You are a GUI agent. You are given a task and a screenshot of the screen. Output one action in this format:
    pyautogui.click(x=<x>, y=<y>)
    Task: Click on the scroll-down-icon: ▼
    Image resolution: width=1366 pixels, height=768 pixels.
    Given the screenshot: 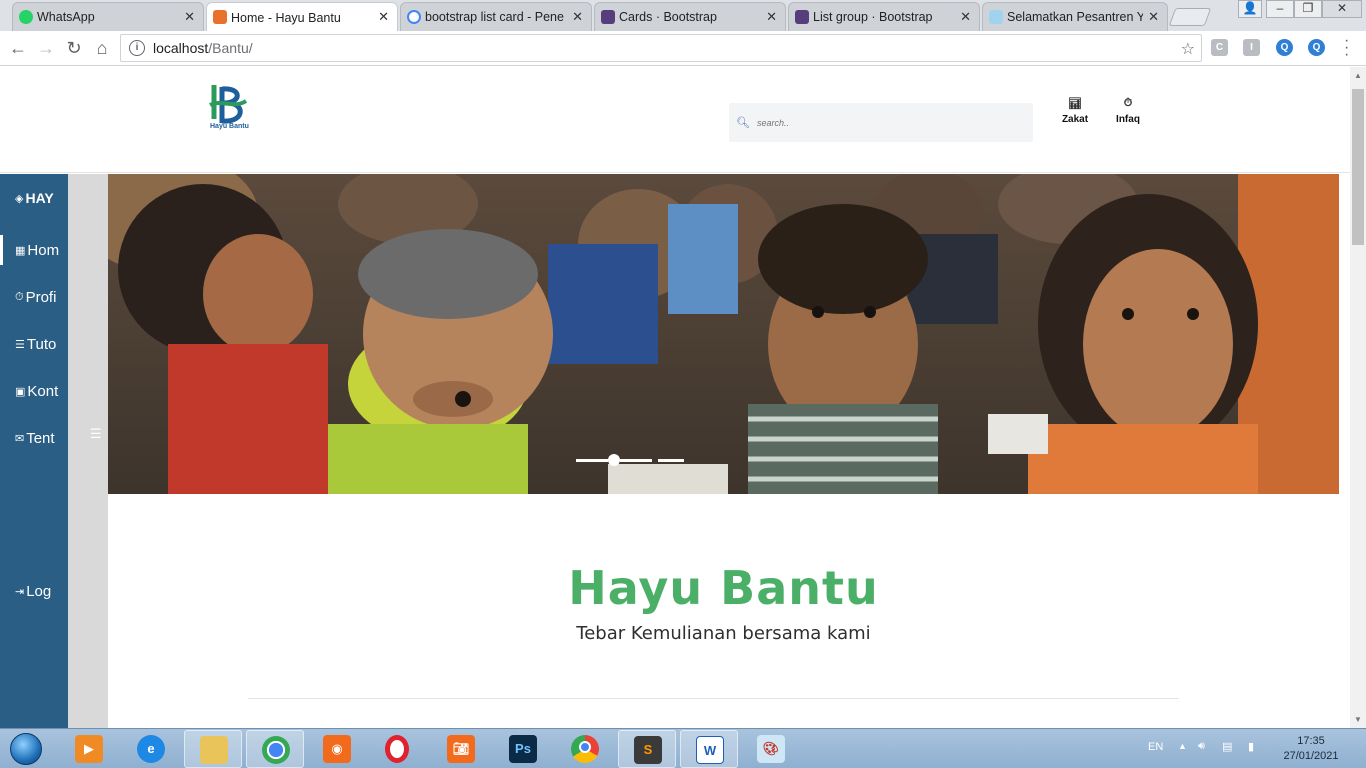 What is the action you would take?
    pyautogui.click(x=1358, y=719)
    